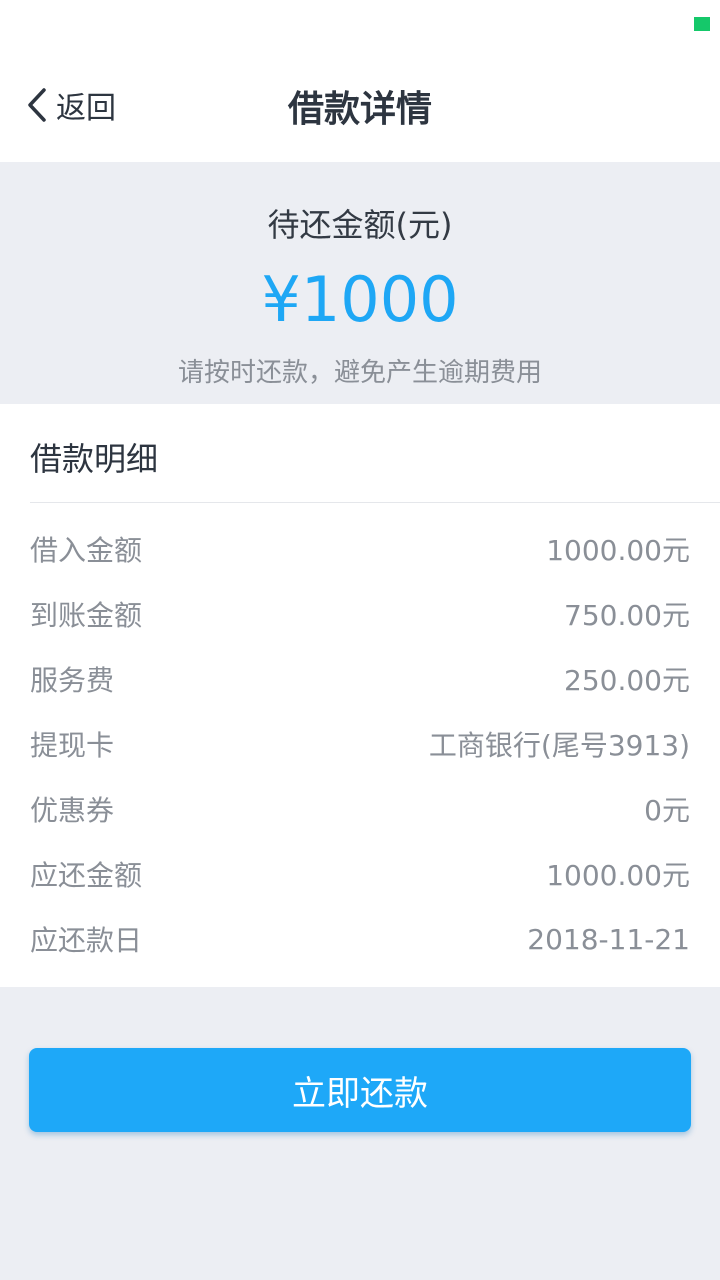 The height and width of the screenshot is (1280, 720). I want to click on status-indicator-icon, so click(702, 24).